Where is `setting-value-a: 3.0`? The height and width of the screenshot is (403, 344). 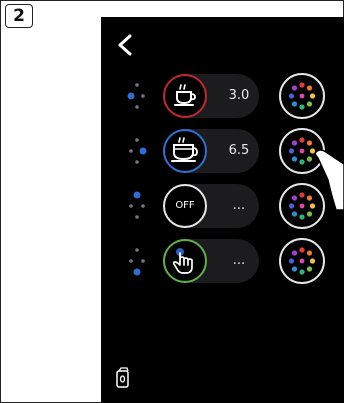
setting-value-a: 3.0 is located at coordinates (239, 95).